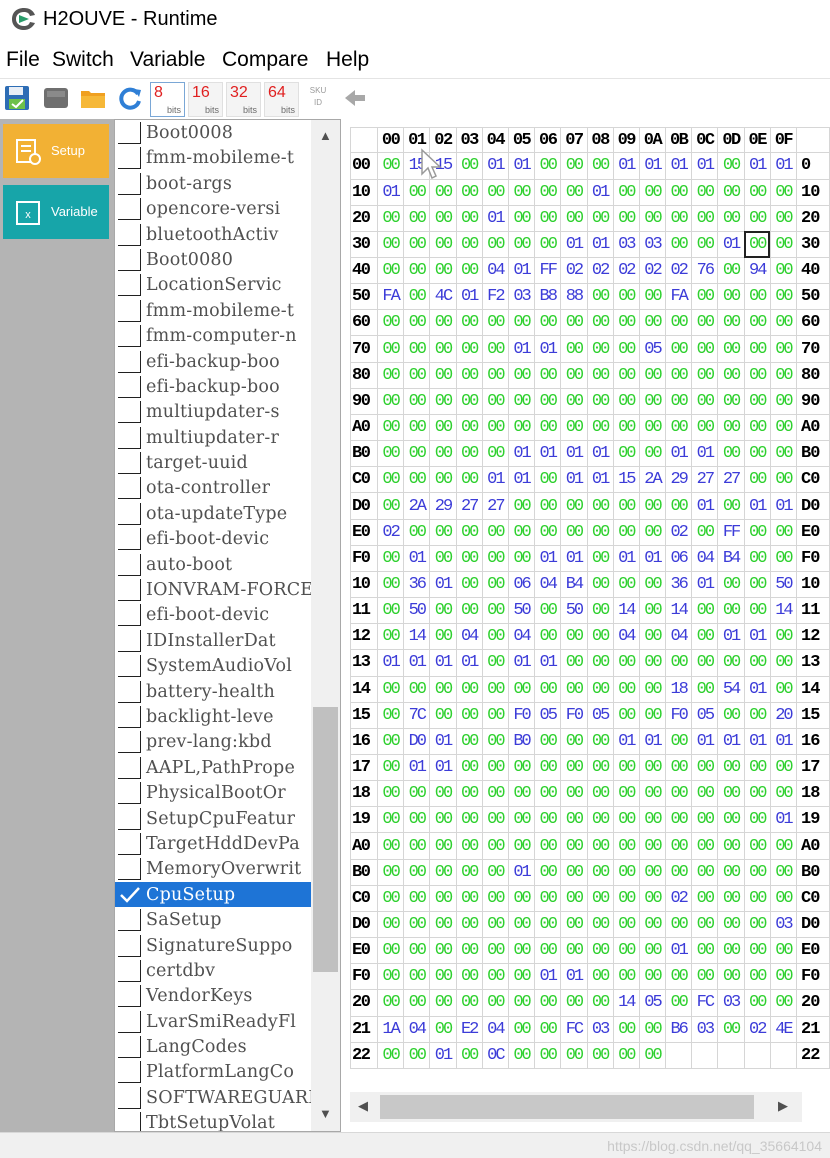 Image resolution: width=830 pixels, height=1158 pixels. What do you see at coordinates (679, 1055) in the screenshot?
I see `hex-byte-cell` at bounding box center [679, 1055].